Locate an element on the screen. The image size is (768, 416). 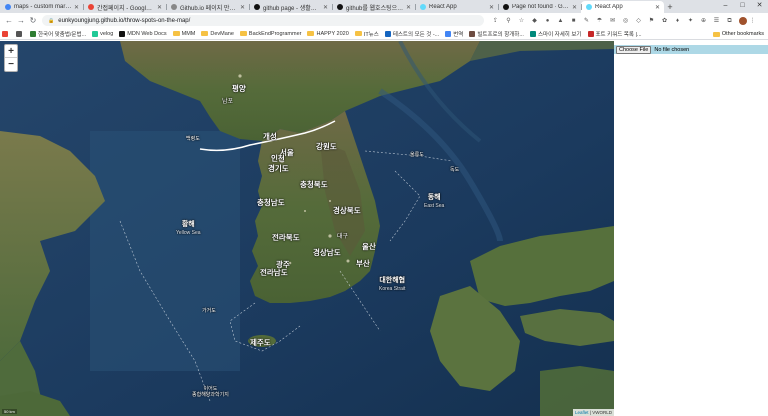
new-tab-button: + is located at coordinates (670, 7).